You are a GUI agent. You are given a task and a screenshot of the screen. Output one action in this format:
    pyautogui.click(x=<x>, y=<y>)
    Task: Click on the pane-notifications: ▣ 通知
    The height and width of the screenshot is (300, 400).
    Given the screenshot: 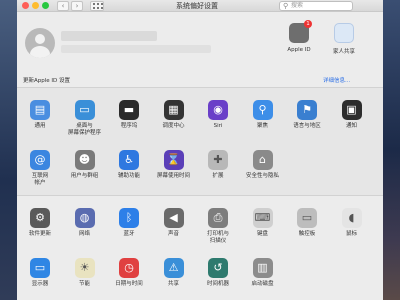 What is the action you would take?
    pyautogui.click(x=352, y=115)
    